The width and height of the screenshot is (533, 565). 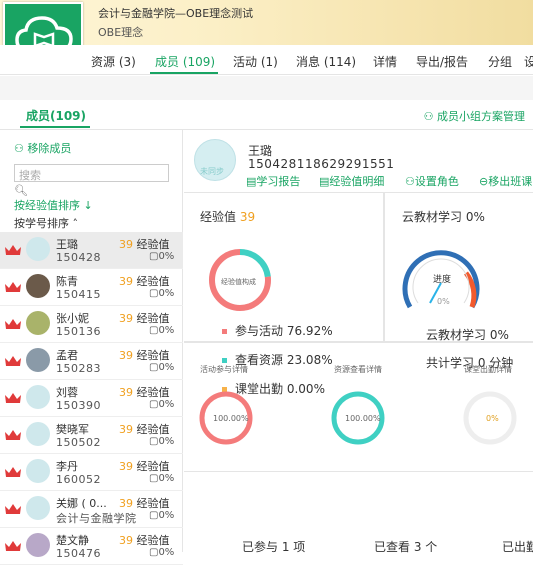 I want to click on member-row: 樊晓军 150502 39 经验值 ▢0%, so click(x=91, y=435).